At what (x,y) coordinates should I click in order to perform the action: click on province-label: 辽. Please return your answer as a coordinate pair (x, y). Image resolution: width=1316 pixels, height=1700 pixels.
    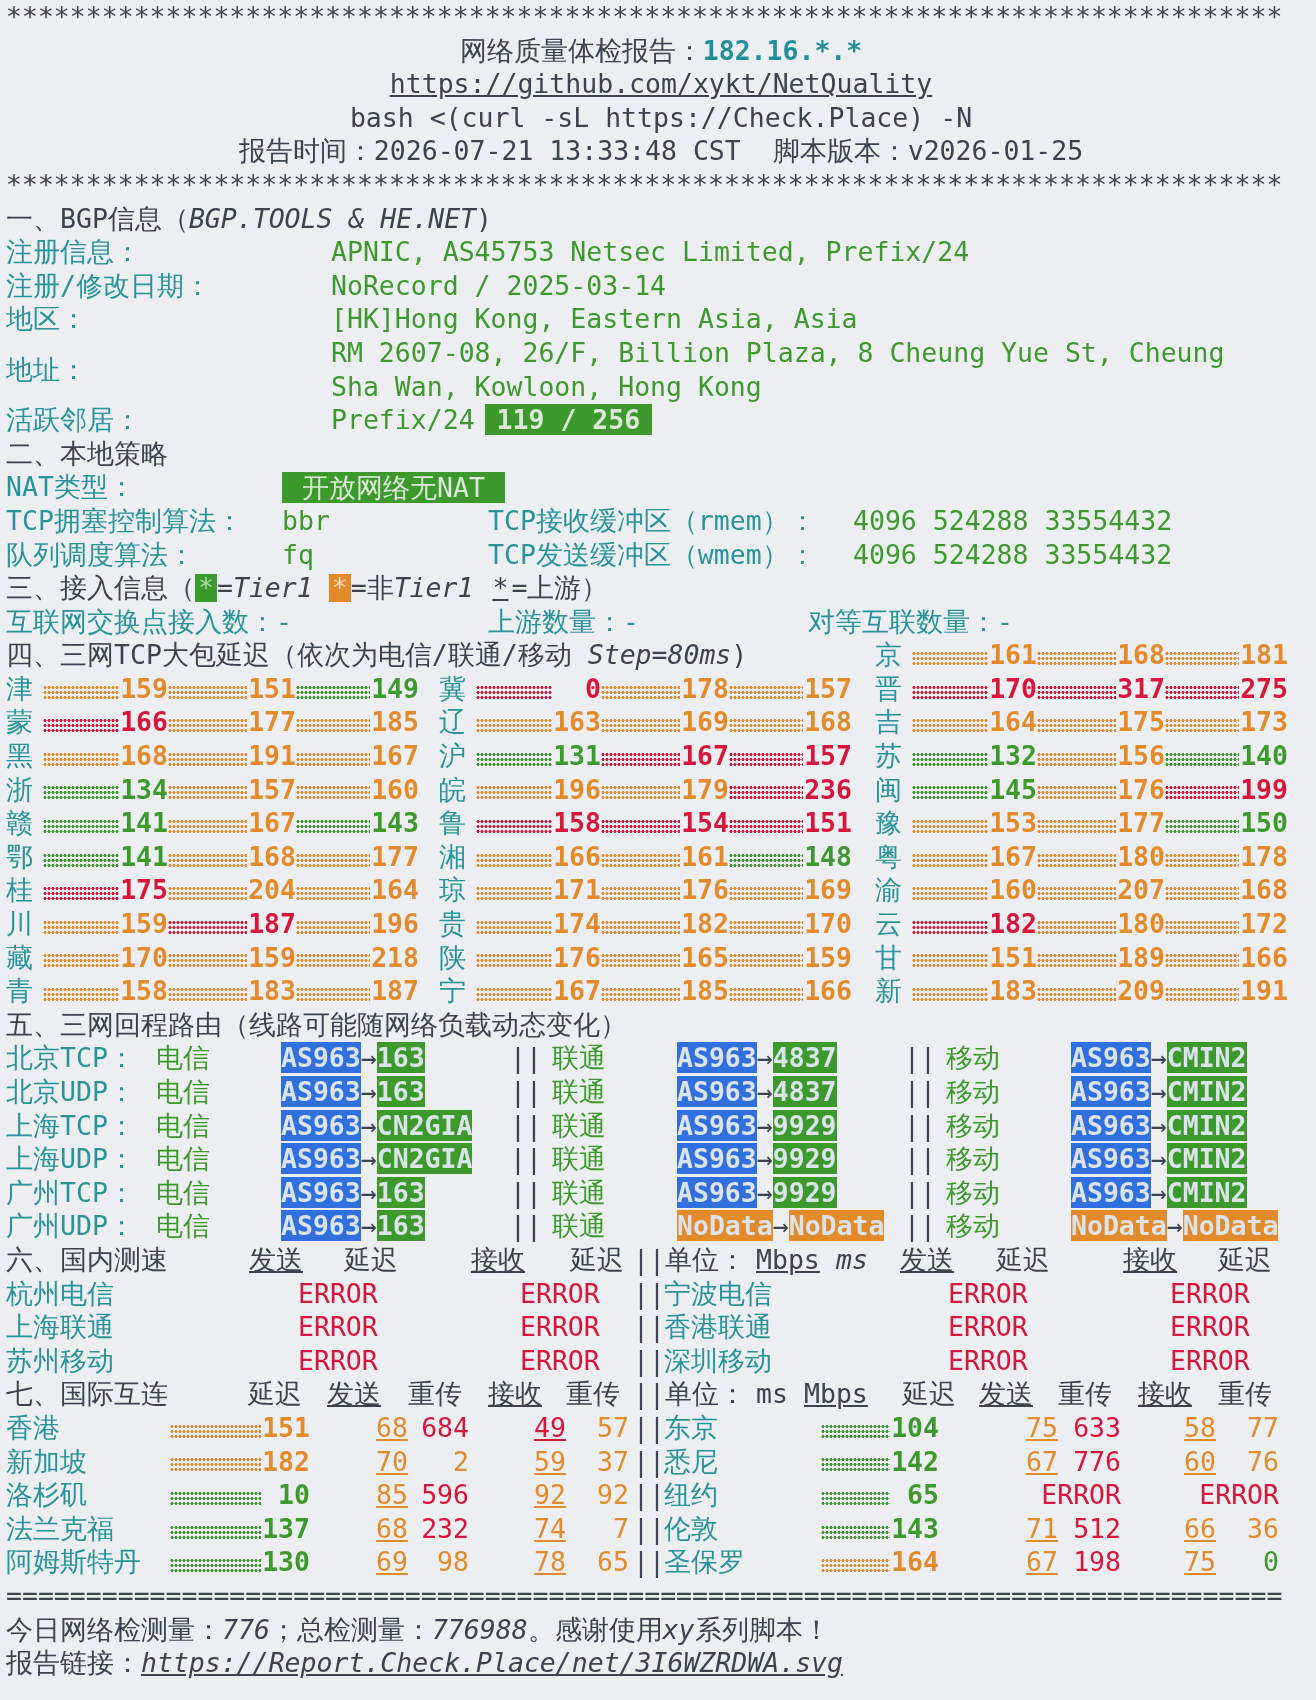
    Looking at the image, I should click on (453, 722).